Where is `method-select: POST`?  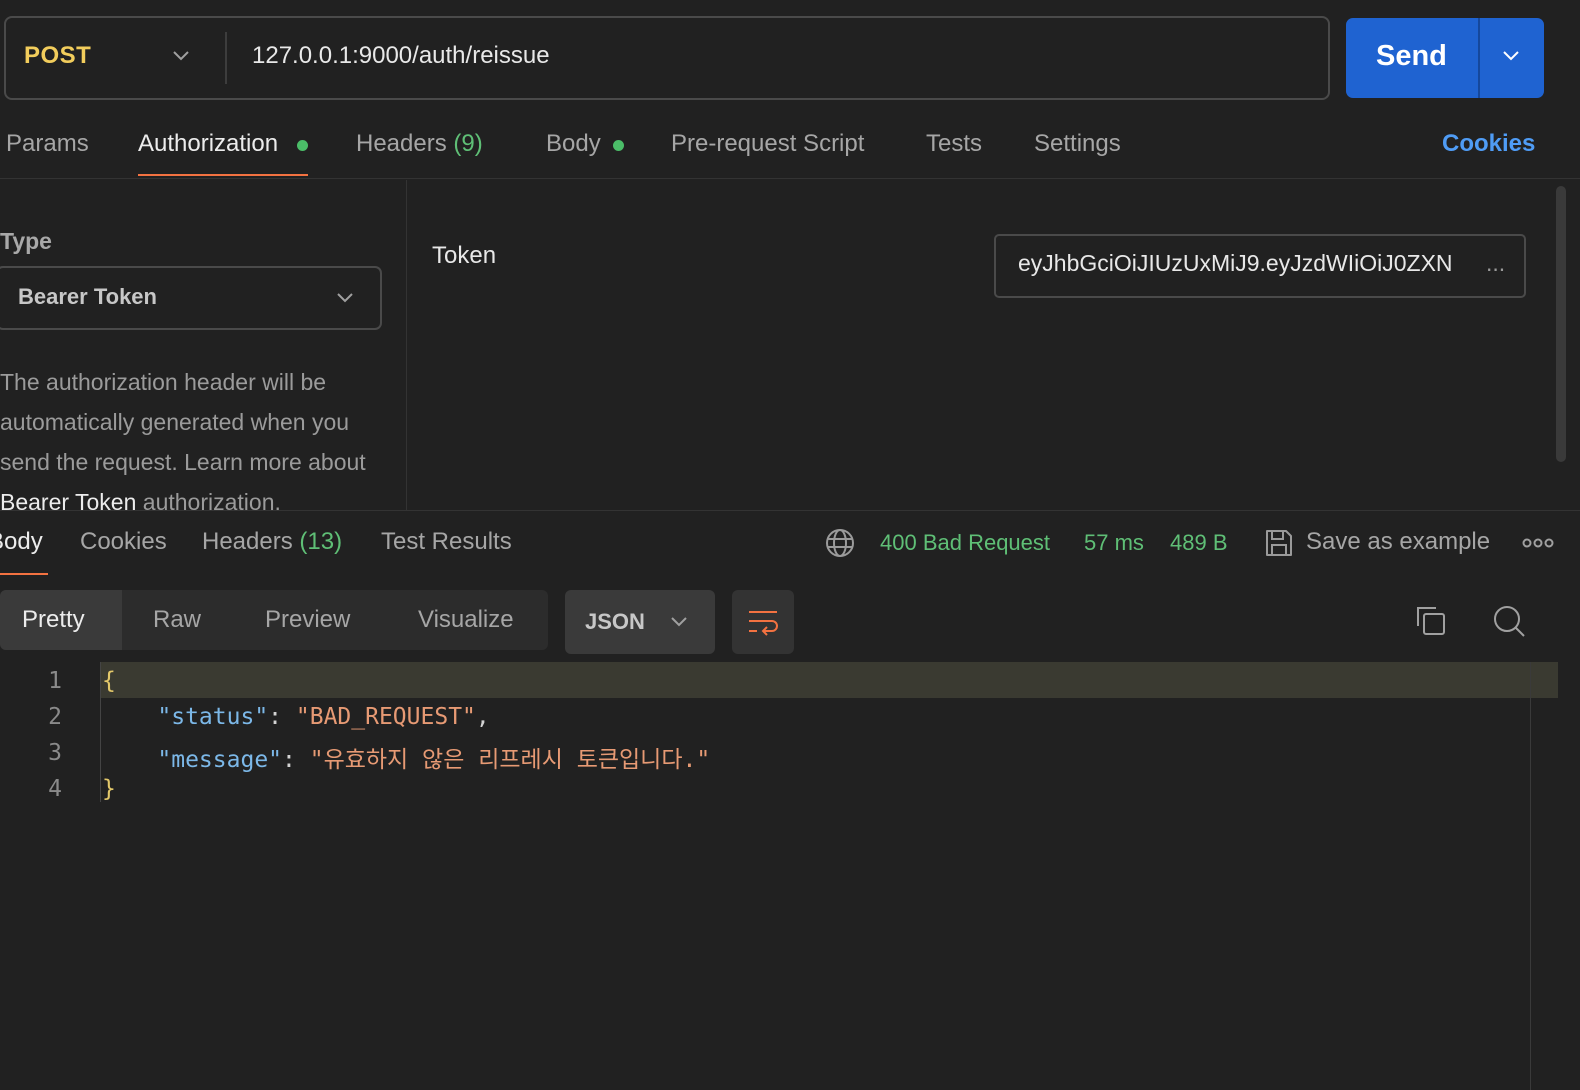
method-select: POST is located at coordinates (57, 56).